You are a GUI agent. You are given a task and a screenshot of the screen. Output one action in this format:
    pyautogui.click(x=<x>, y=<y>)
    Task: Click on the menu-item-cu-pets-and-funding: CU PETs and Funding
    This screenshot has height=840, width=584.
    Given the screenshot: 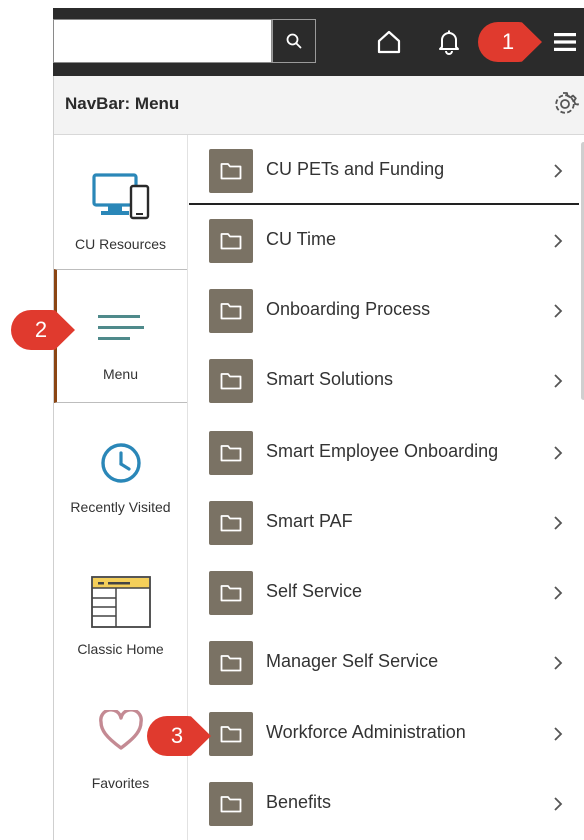 What is the action you would take?
    pyautogui.click(x=384, y=170)
    